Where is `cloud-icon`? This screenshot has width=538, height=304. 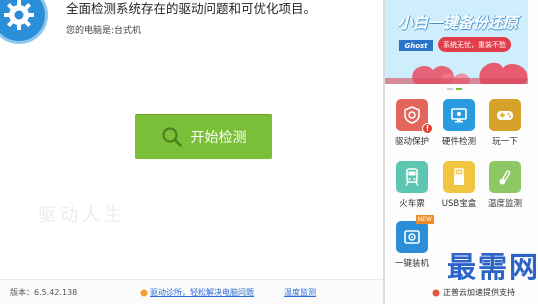 cloud-icon is located at coordinates (436, 292).